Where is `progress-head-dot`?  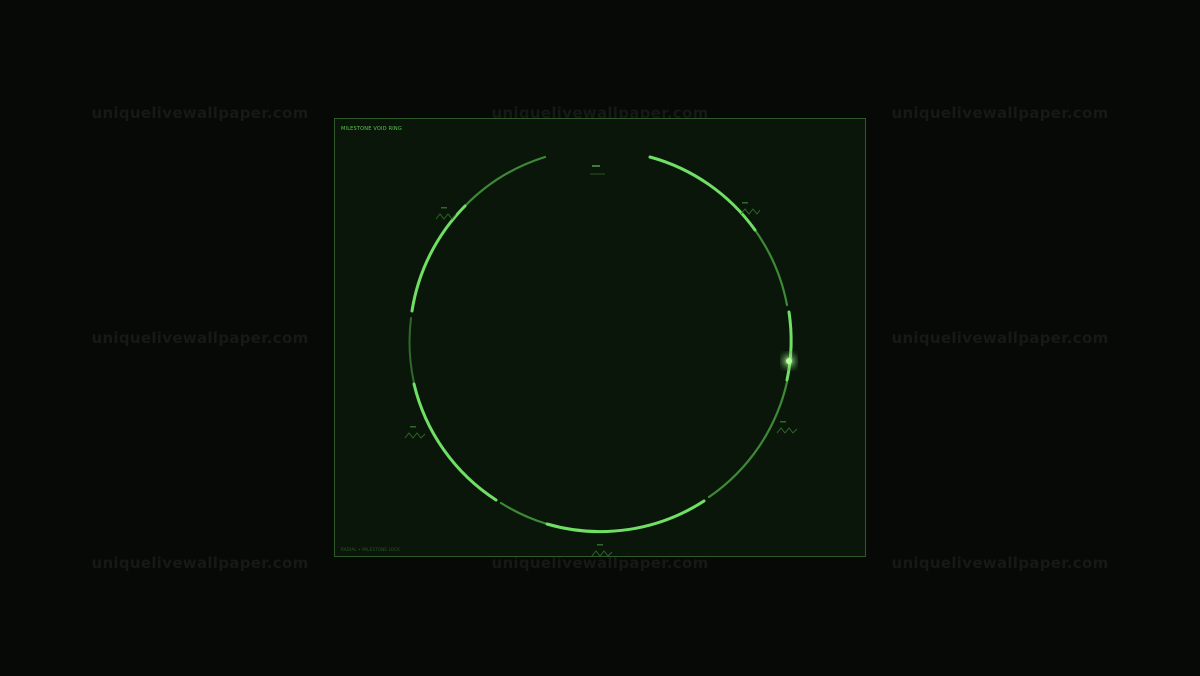 progress-head-dot is located at coordinates (789, 361).